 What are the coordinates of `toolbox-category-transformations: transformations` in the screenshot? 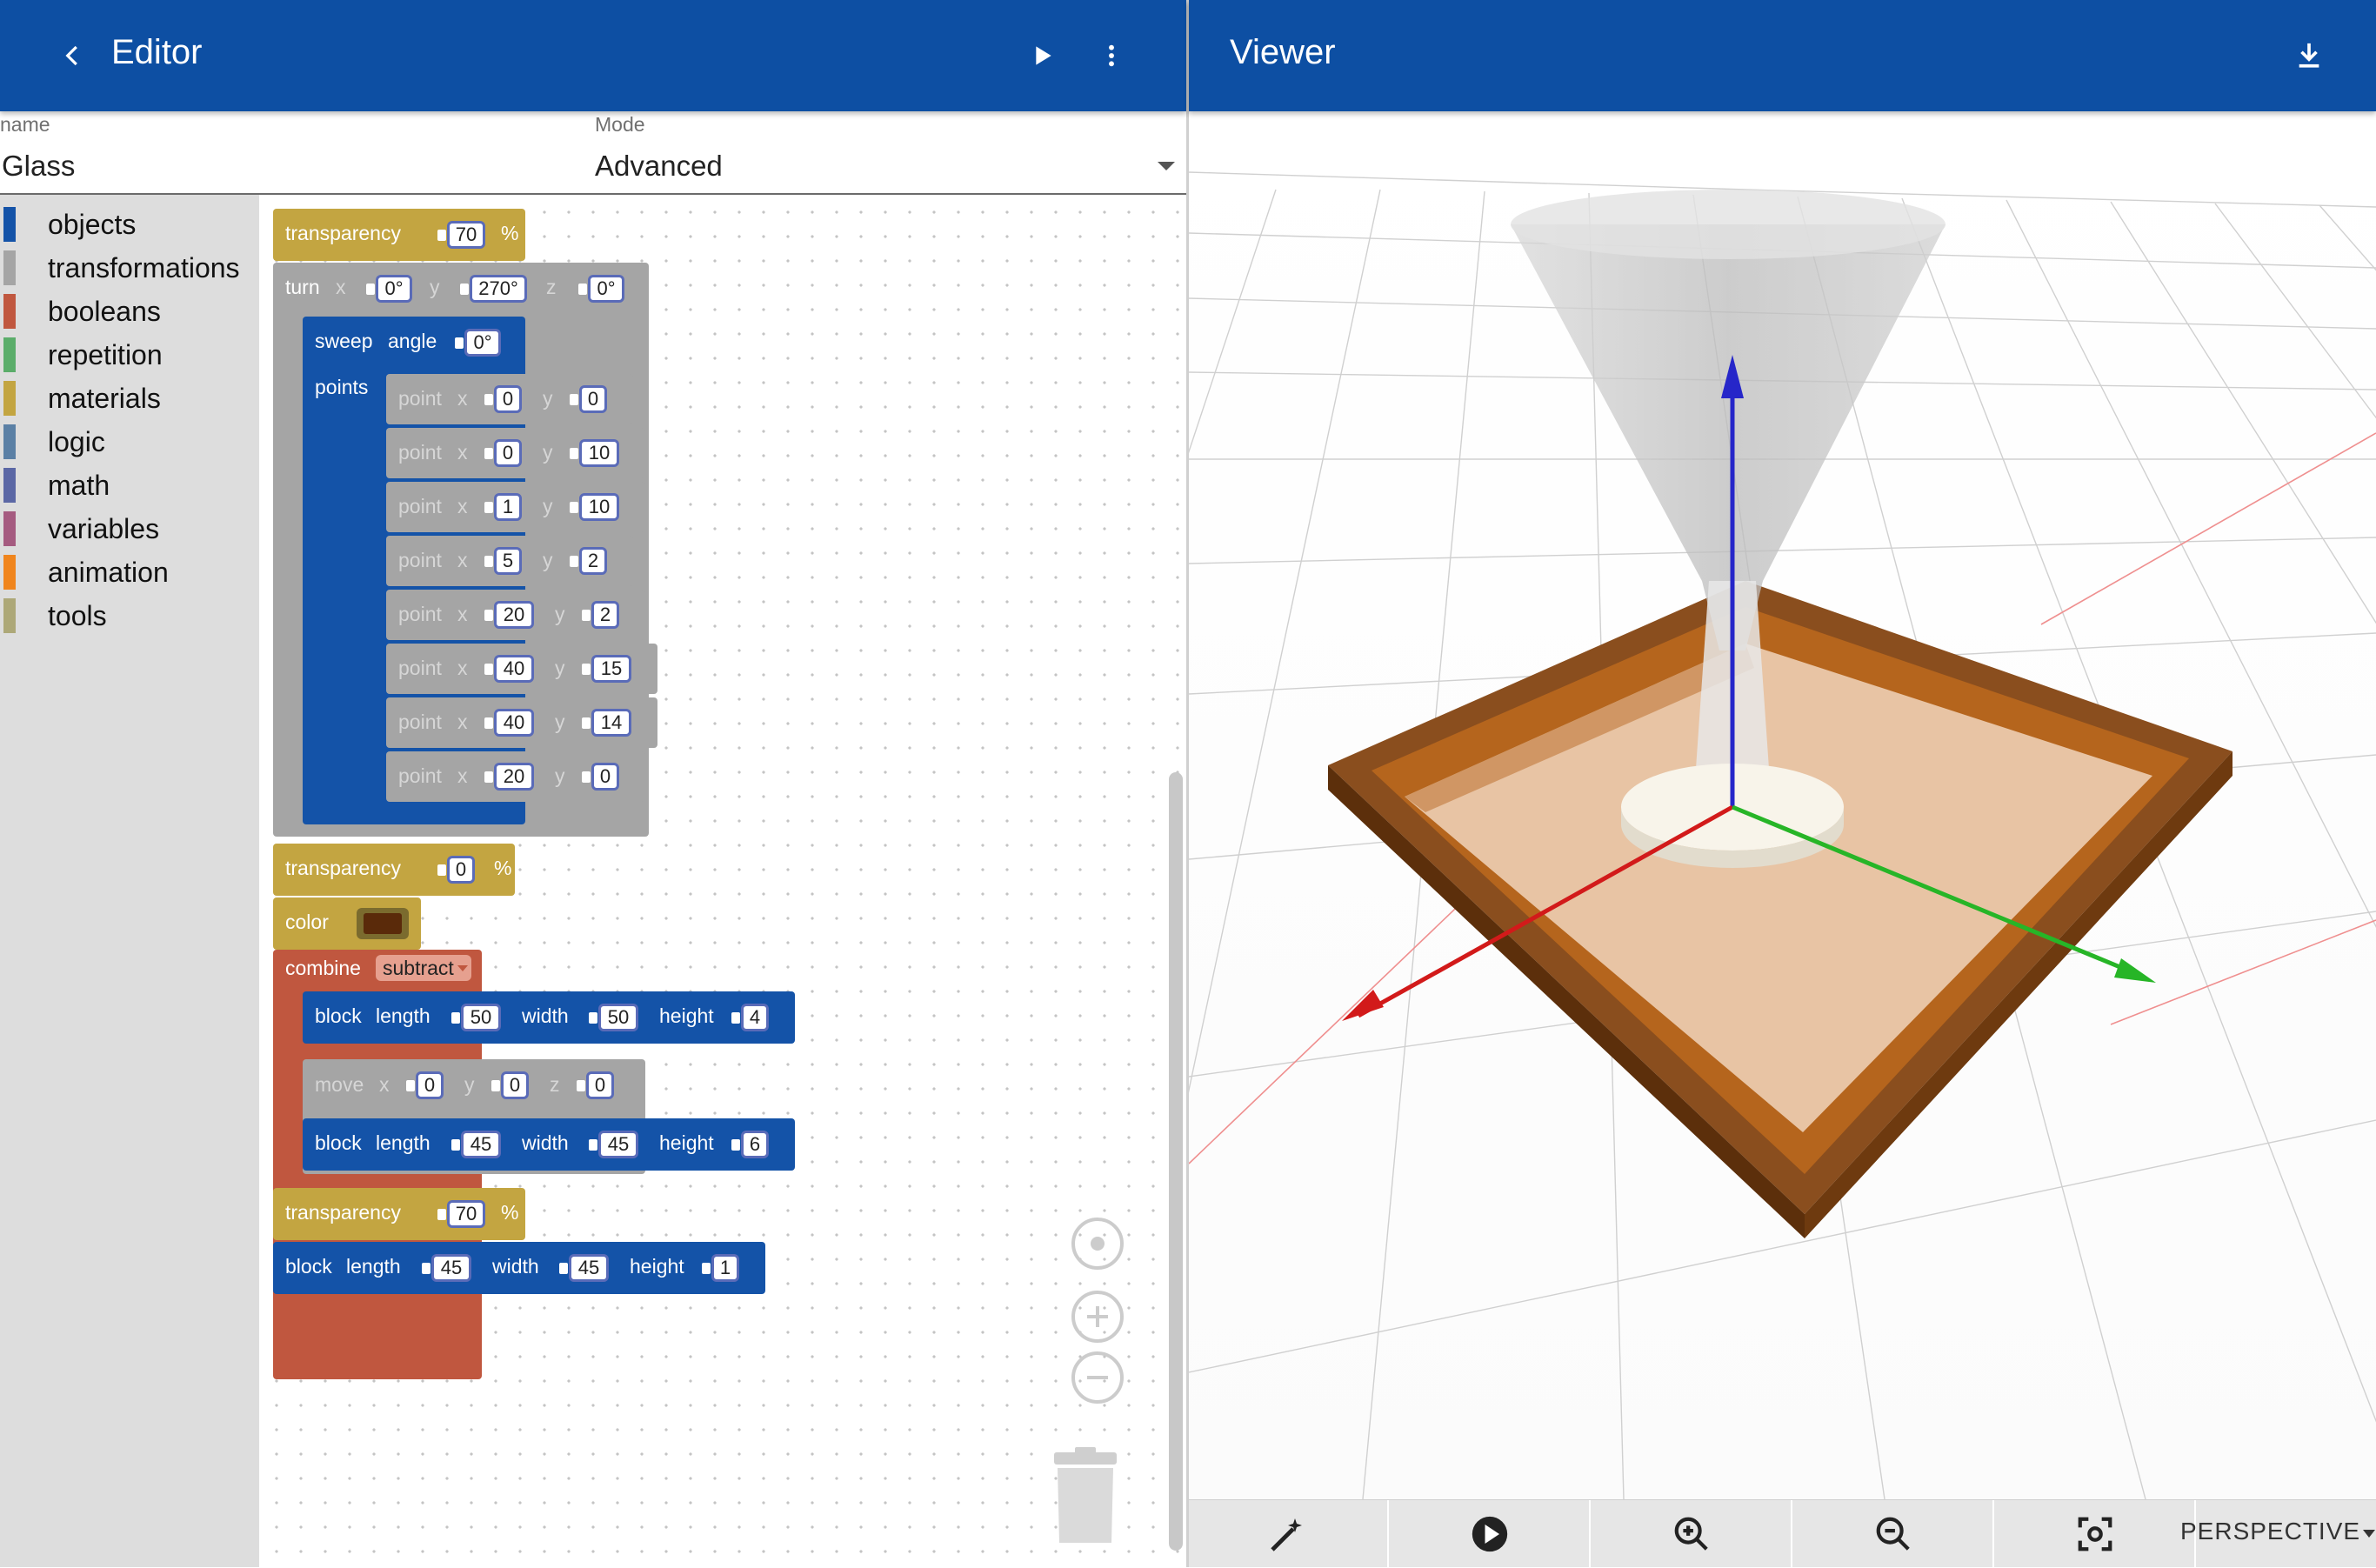 It's located at (129, 267).